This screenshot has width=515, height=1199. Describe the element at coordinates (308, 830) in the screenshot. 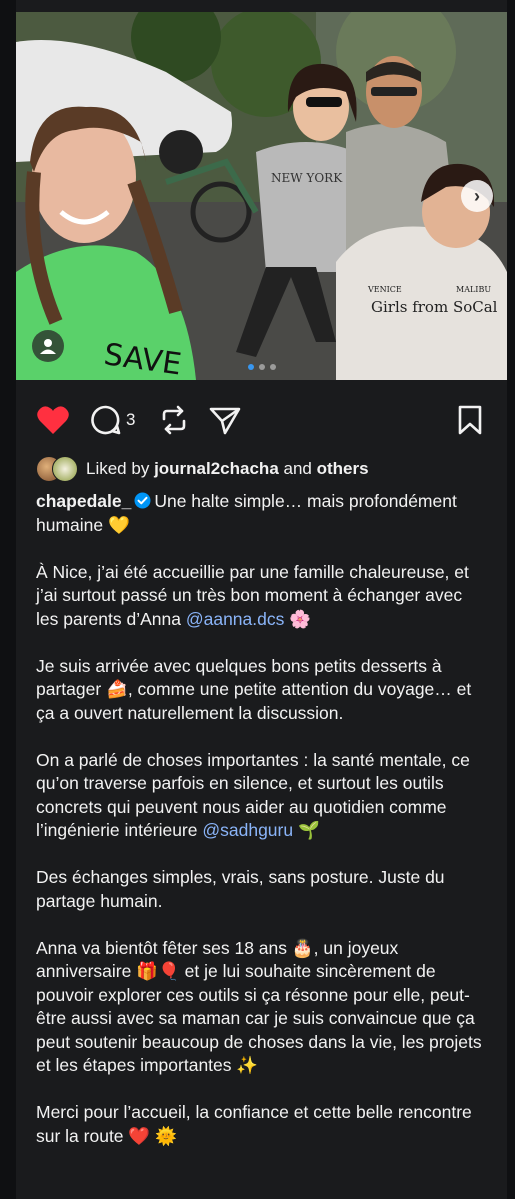

I see `caption-emoji: 🌱` at that location.